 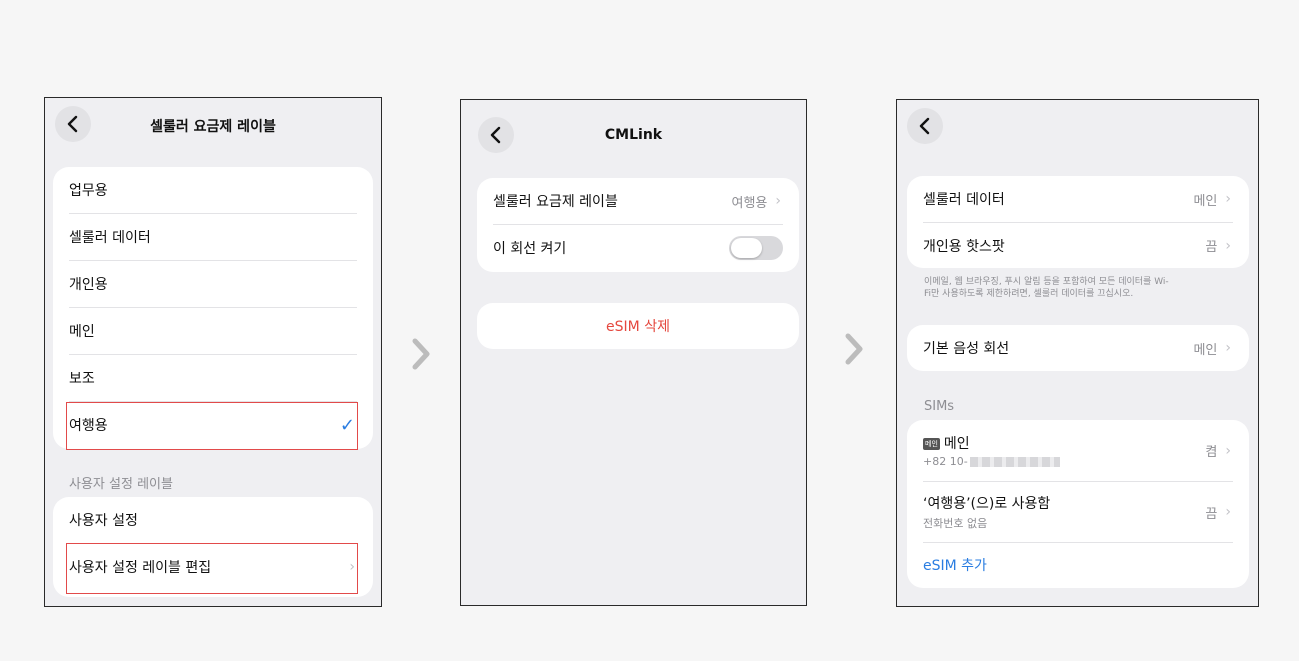 What do you see at coordinates (1078, 565) in the screenshot?
I see `add-esim-row: eSIM 추가` at bounding box center [1078, 565].